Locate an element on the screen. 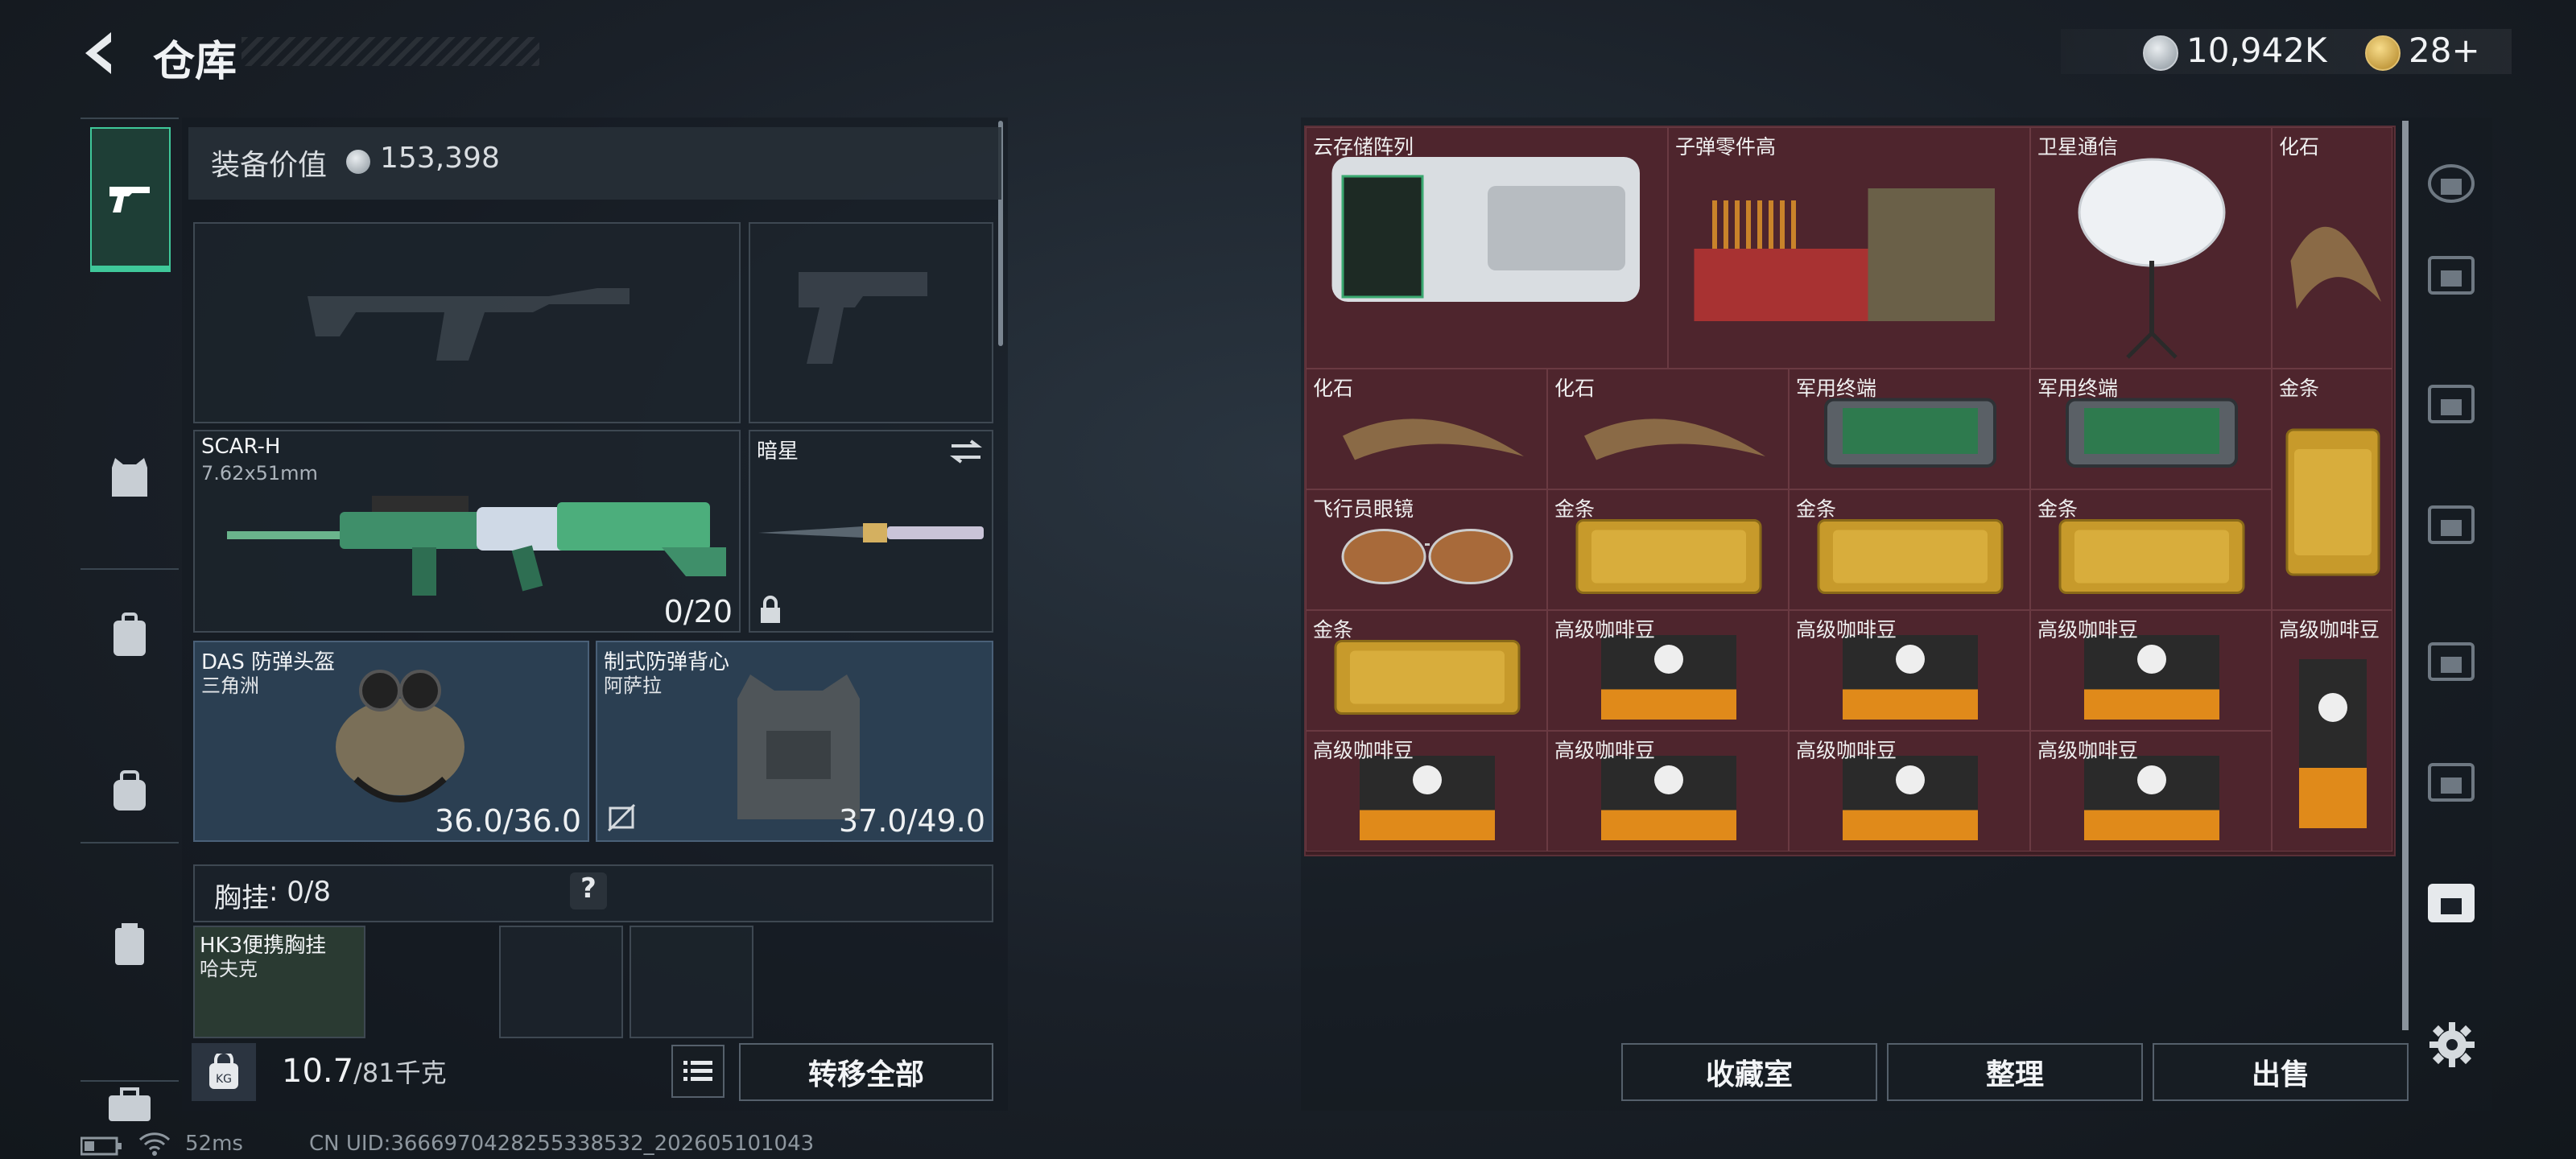 The image size is (2576, 1159). storage-item-label: 飞行员眼镜 is located at coordinates (1363, 509).